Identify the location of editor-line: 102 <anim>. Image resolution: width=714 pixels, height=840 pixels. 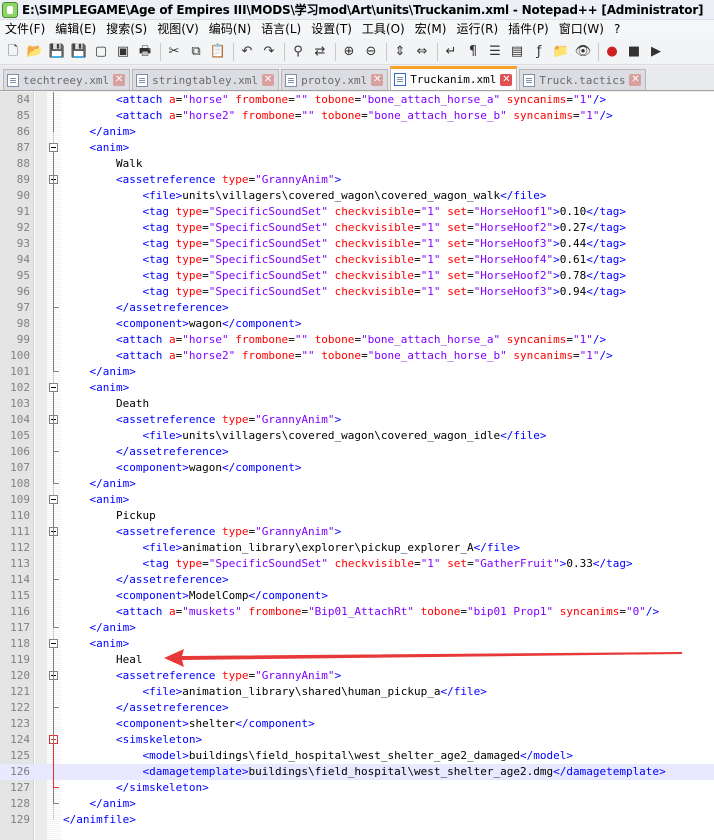
(357, 388).